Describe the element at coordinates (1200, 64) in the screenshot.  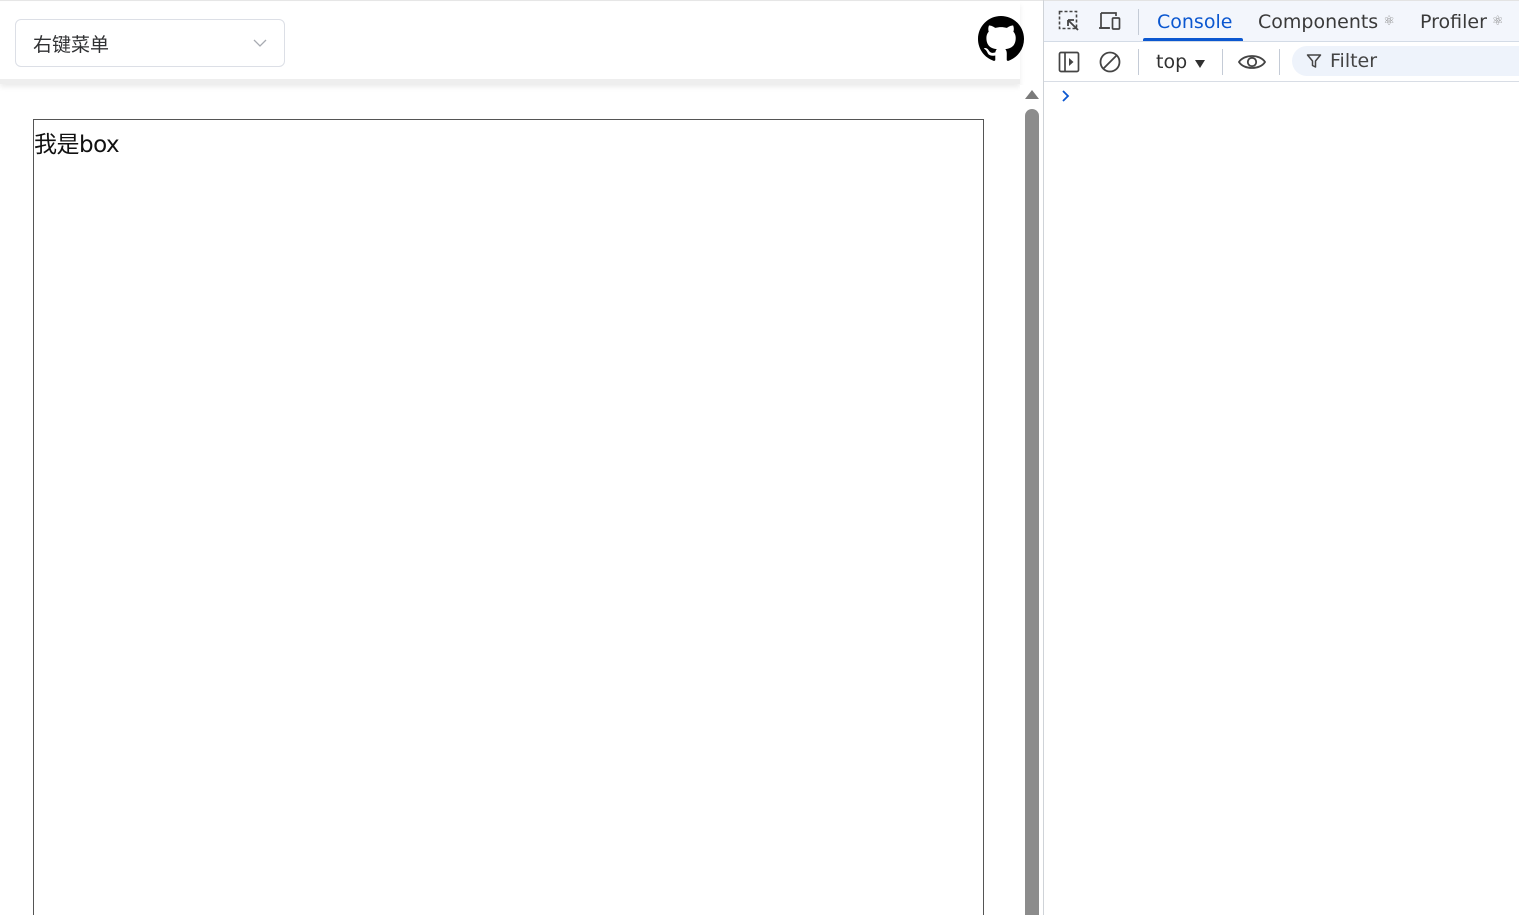
I see `dropdown-triangle-icon` at that location.